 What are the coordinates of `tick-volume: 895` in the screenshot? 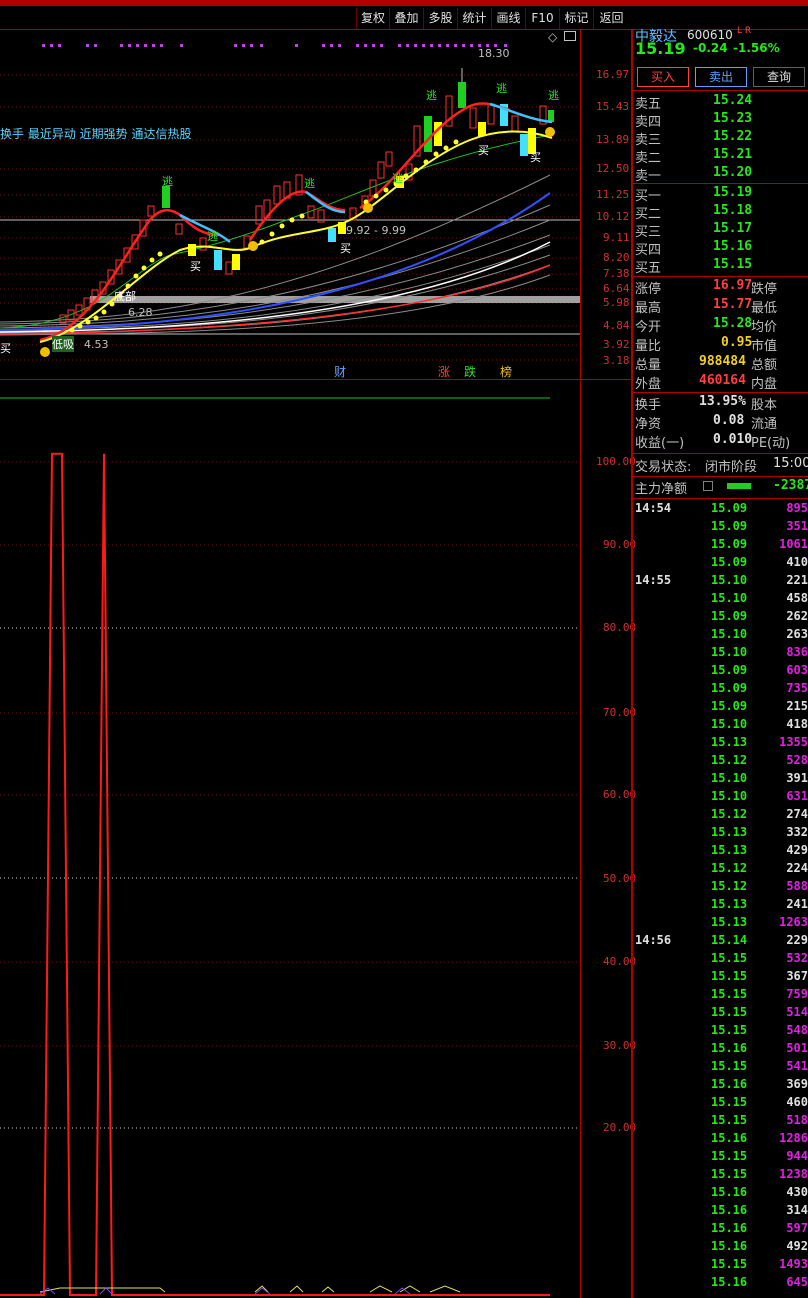 It's located at (797, 508).